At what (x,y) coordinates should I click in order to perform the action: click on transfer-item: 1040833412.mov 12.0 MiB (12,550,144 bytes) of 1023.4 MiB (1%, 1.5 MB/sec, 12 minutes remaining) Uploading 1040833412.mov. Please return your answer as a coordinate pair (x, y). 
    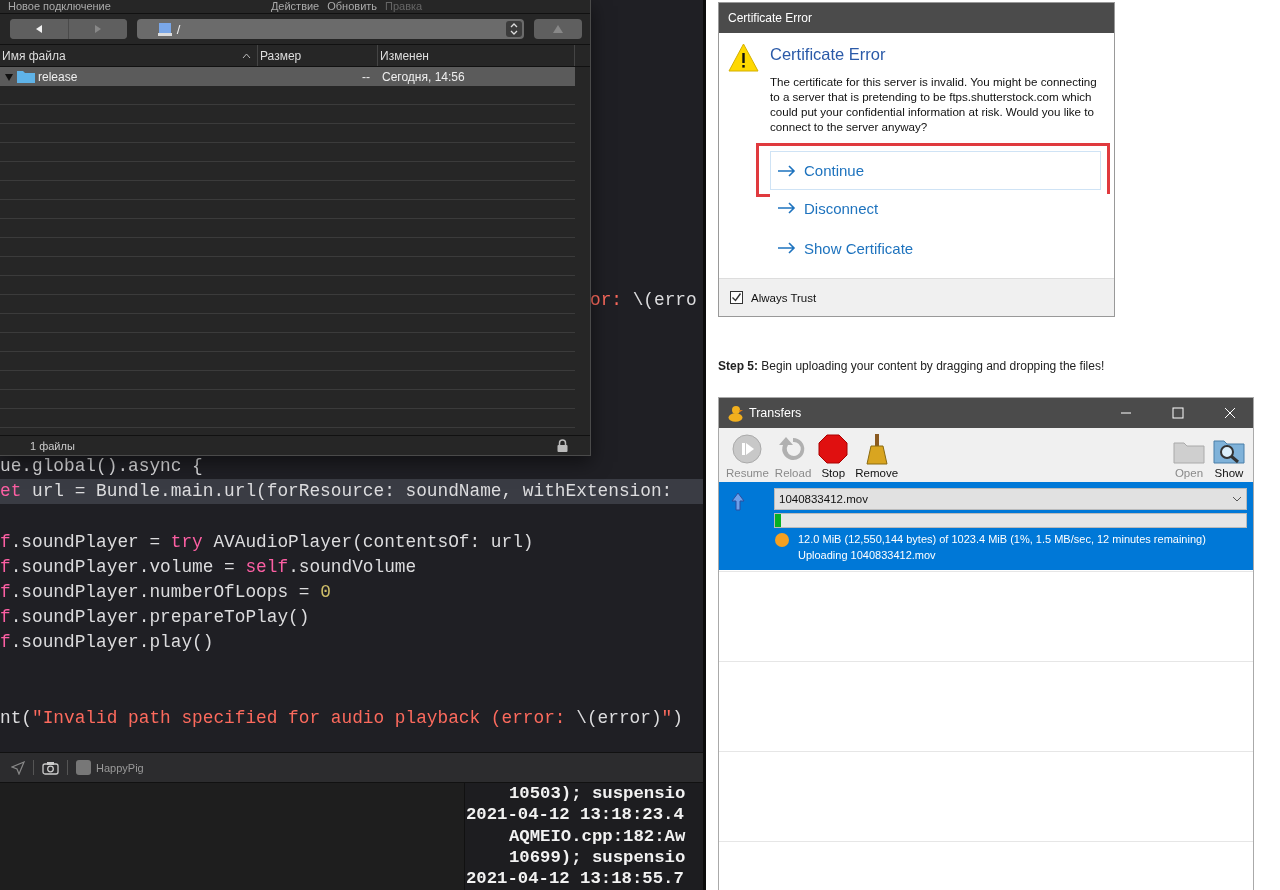
    Looking at the image, I should click on (986, 526).